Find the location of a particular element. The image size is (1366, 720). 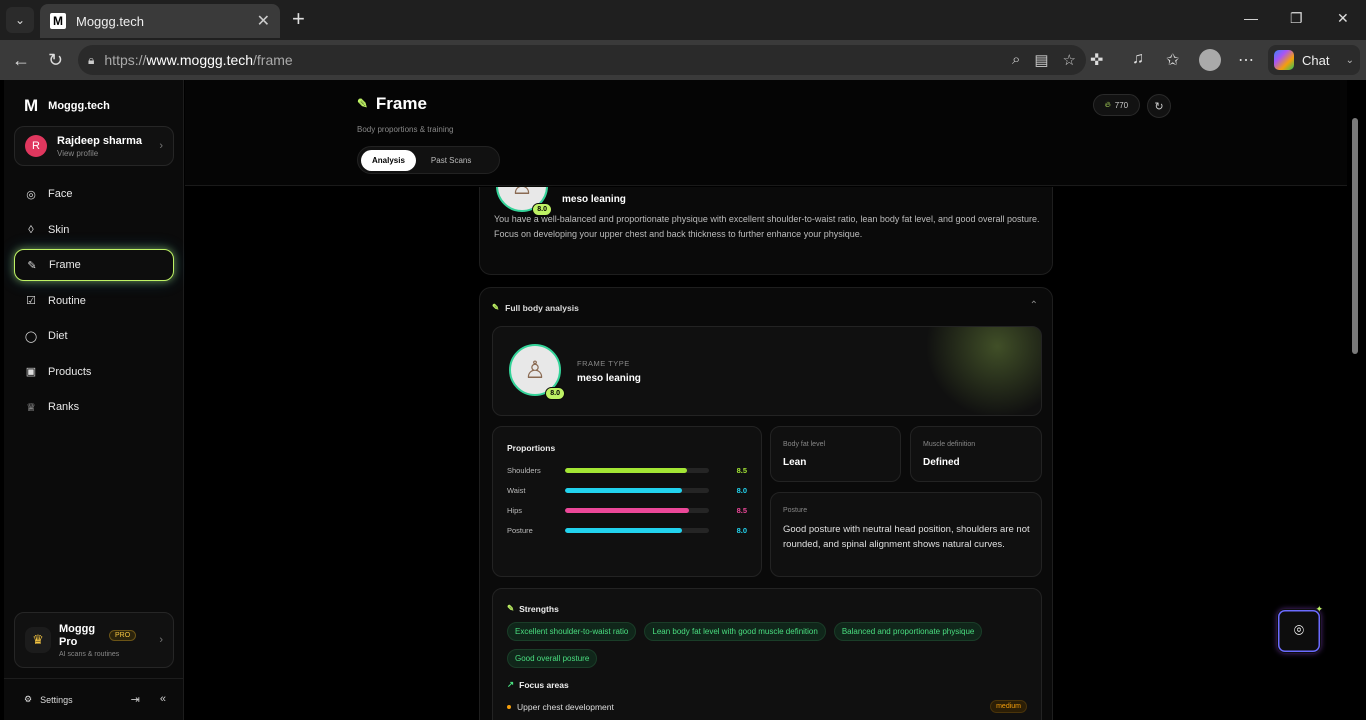

proportions-title: Proportions is located at coordinates (531, 448).